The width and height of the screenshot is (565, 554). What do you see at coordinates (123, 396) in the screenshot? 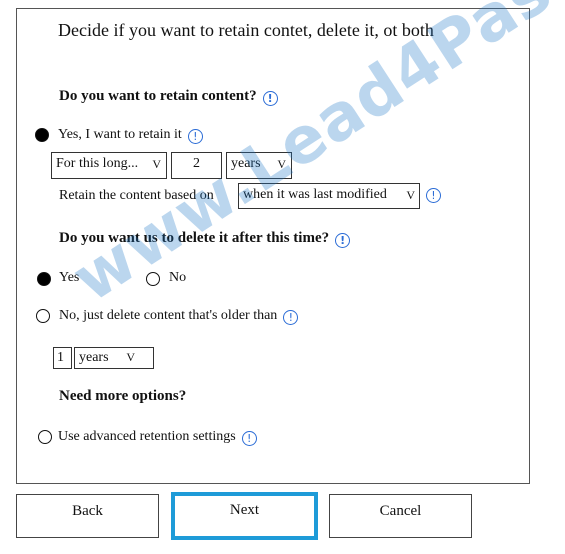
I see `more-options-heading: Need more options?` at bounding box center [123, 396].